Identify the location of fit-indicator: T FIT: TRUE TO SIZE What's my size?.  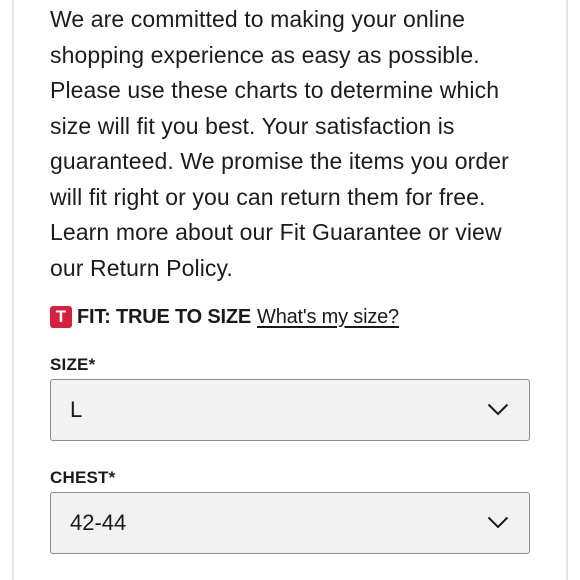
(224, 317).